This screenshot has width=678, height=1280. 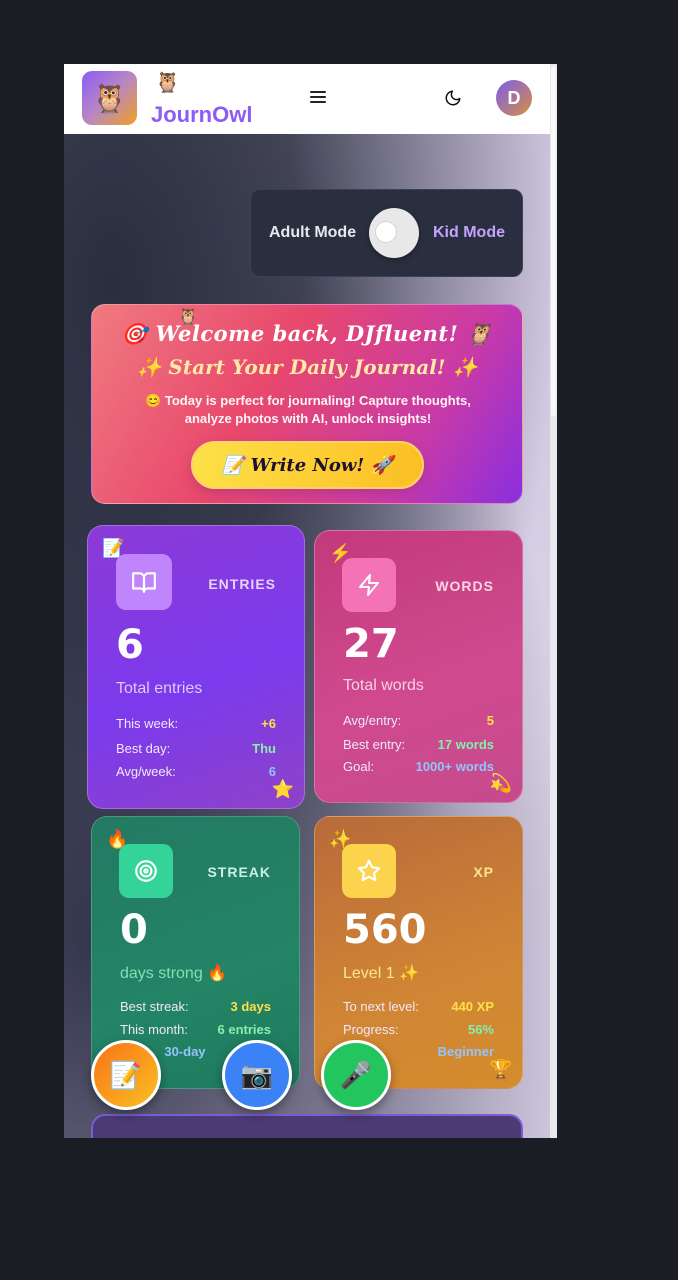 I want to click on stat-value: 3 days, so click(x=250, y=1006).